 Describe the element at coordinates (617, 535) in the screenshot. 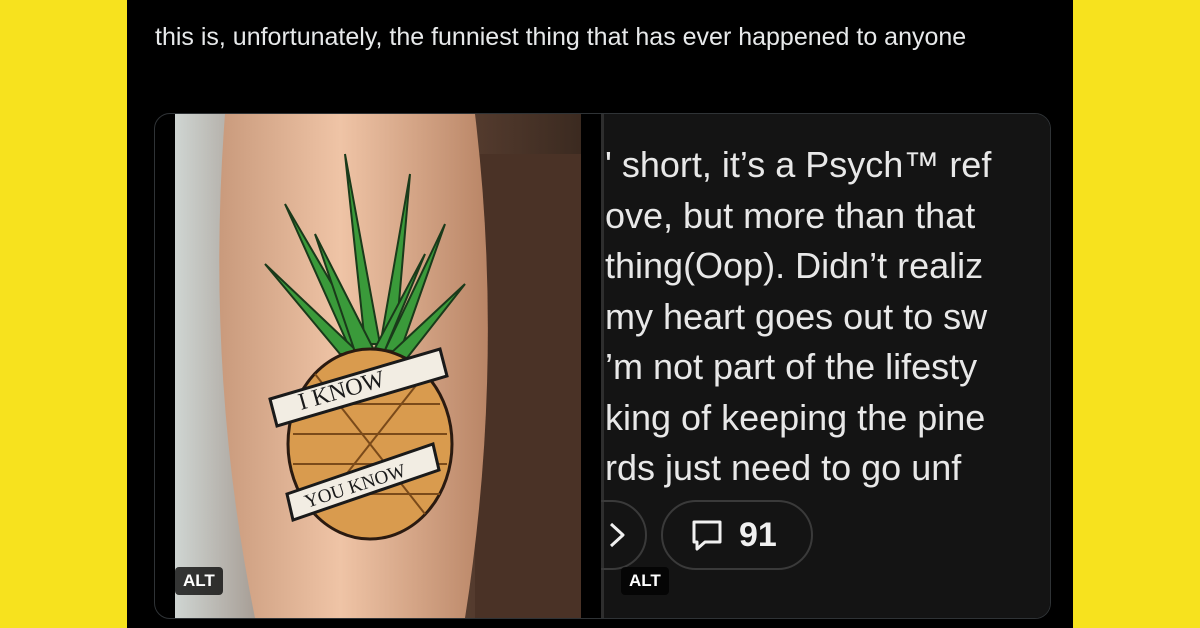

I see `share-icon` at that location.